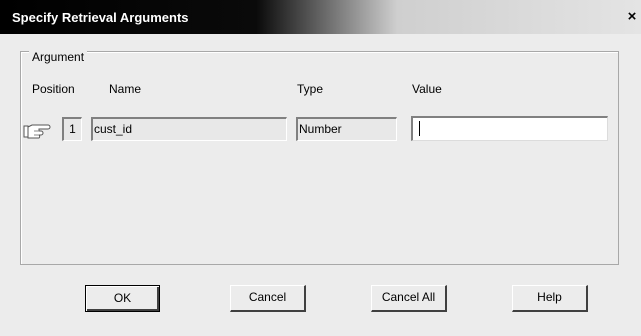 Image resolution: width=641 pixels, height=336 pixels. What do you see at coordinates (37, 131) in the screenshot?
I see `pointing-hand-icon` at bounding box center [37, 131].